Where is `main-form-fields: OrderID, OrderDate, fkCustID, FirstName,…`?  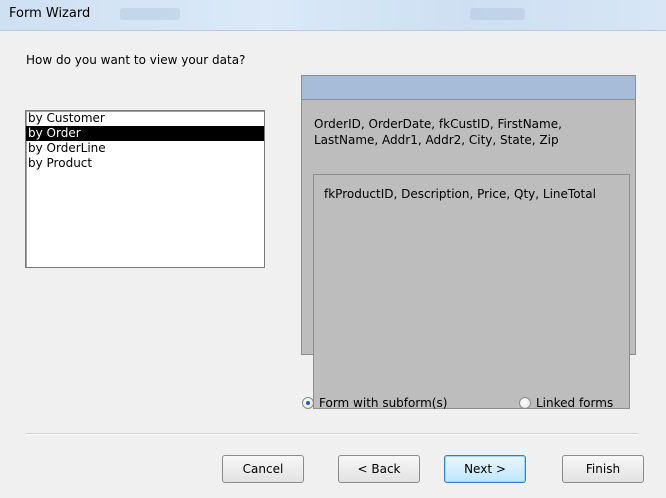 main-form-fields: OrderID, OrderDate, fkCustID, FirstName,… is located at coordinates (438, 132).